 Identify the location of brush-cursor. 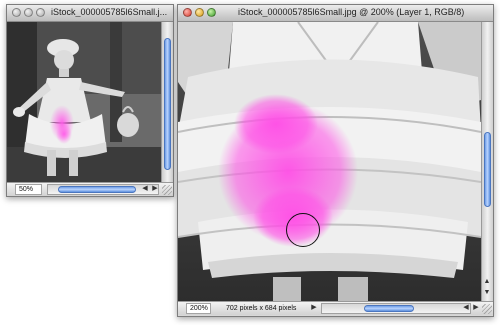
(303, 230).